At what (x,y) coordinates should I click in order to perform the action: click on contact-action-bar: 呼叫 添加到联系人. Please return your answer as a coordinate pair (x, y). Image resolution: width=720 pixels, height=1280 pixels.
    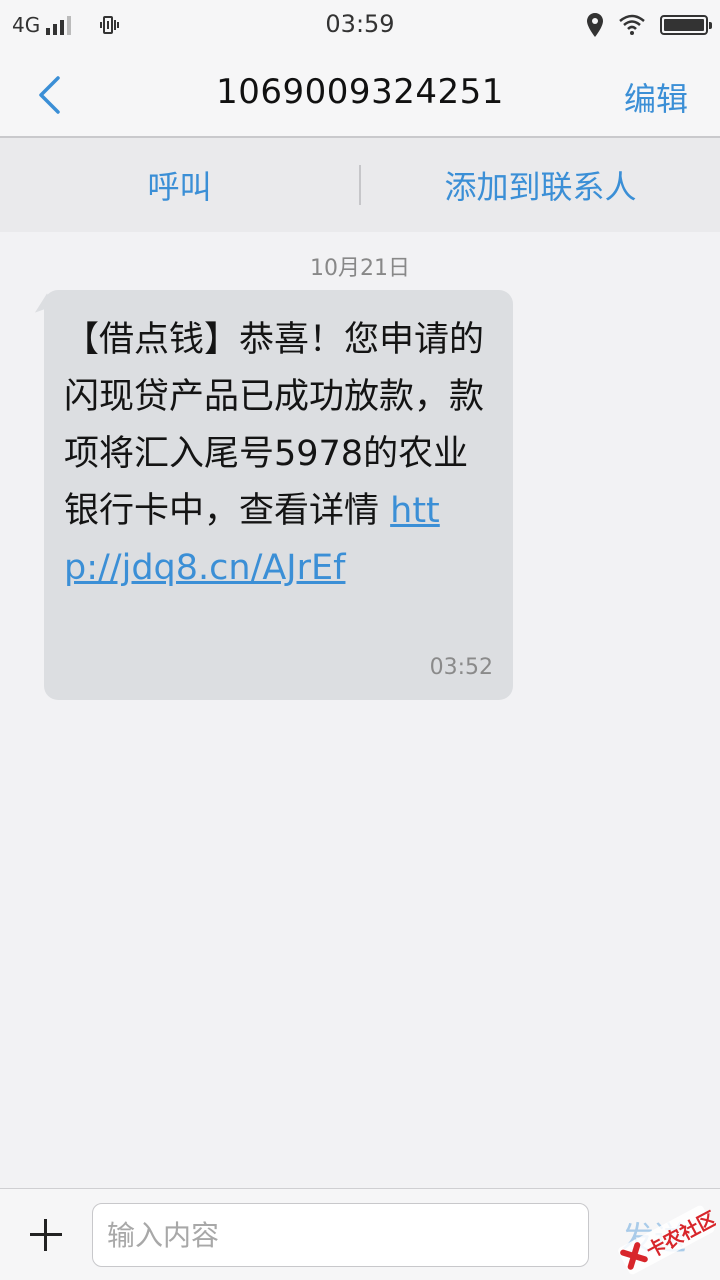
    Looking at the image, I should click on (360, 185).